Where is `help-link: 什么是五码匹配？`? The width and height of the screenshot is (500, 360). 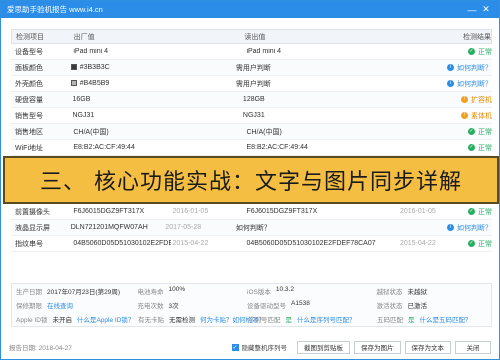 help-link: 什么是五码匹配？ is located at coordinates (445, 319).